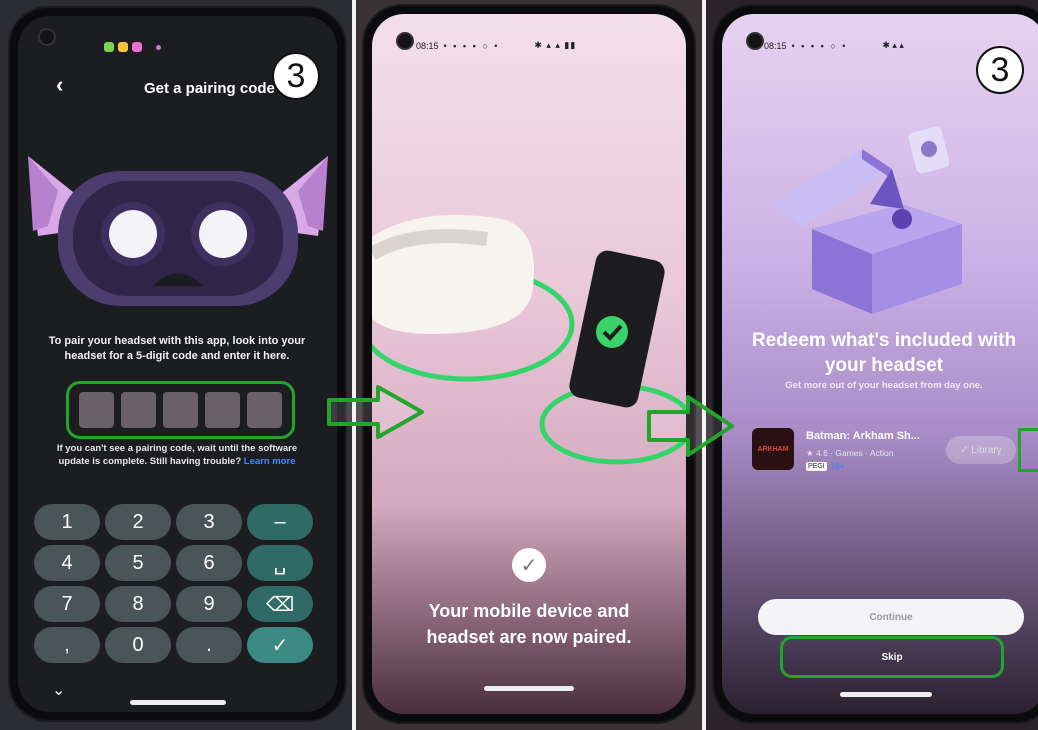 This screenshot has height=730, width=1038. I want to click on keypad-key: ., so click(209, 645).